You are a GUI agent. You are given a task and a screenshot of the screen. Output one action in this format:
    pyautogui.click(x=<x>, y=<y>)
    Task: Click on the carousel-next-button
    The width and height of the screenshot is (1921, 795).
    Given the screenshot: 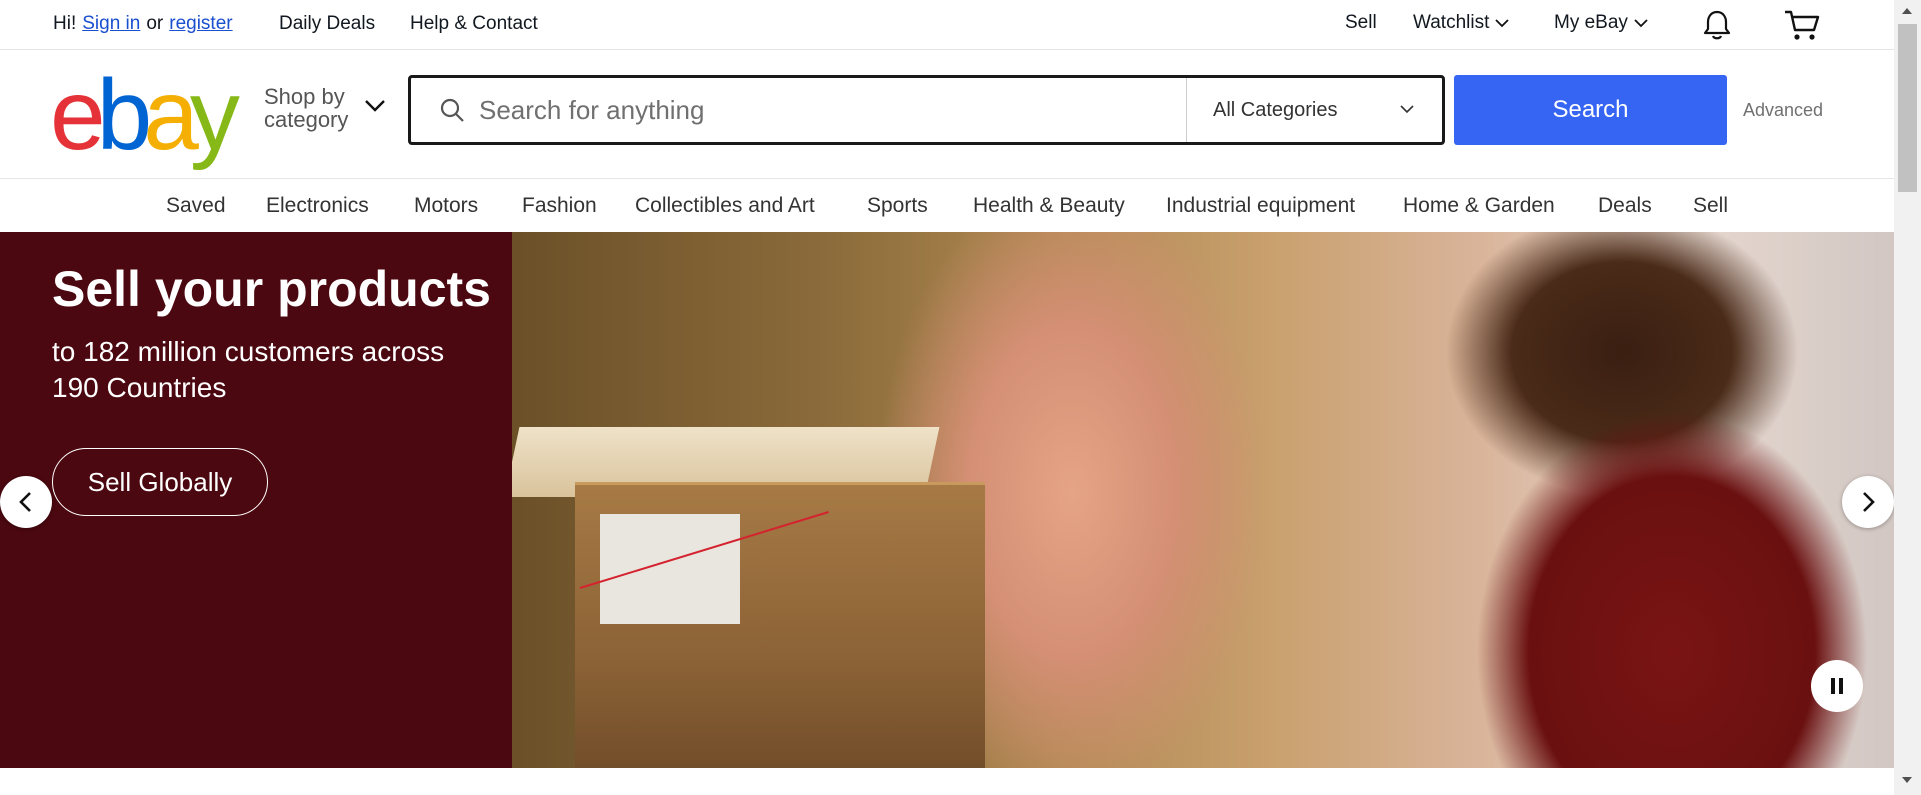 What is the action you would take?
    pyautogui.click(x=1868, y=502)
    